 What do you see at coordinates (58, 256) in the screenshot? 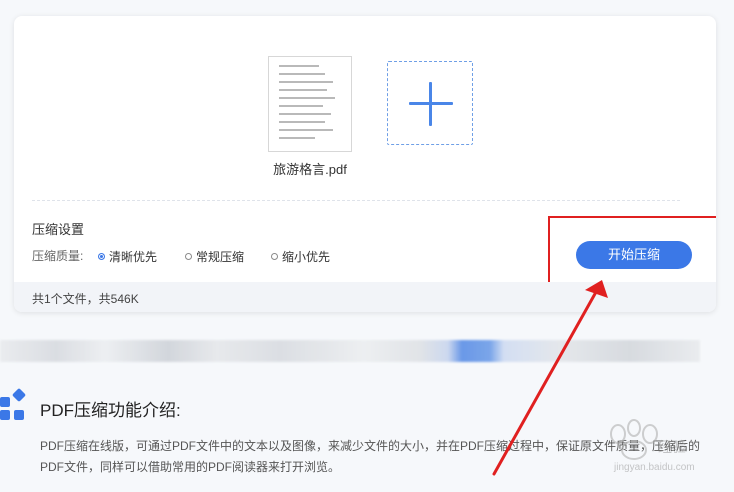
I see `compress-quality-label: 压缩质量:` at bounding box center [58, 256].